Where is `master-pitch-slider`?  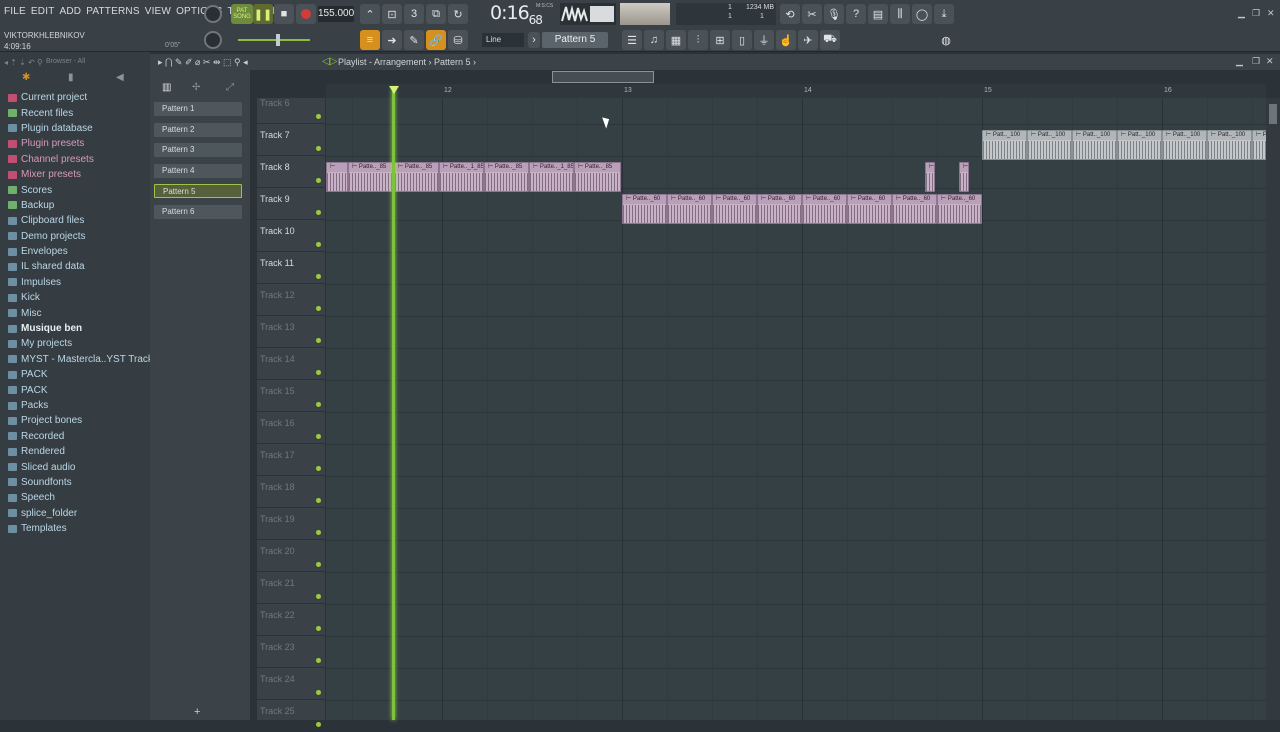 master-pitch-slider is located at coordinates (274, 40).